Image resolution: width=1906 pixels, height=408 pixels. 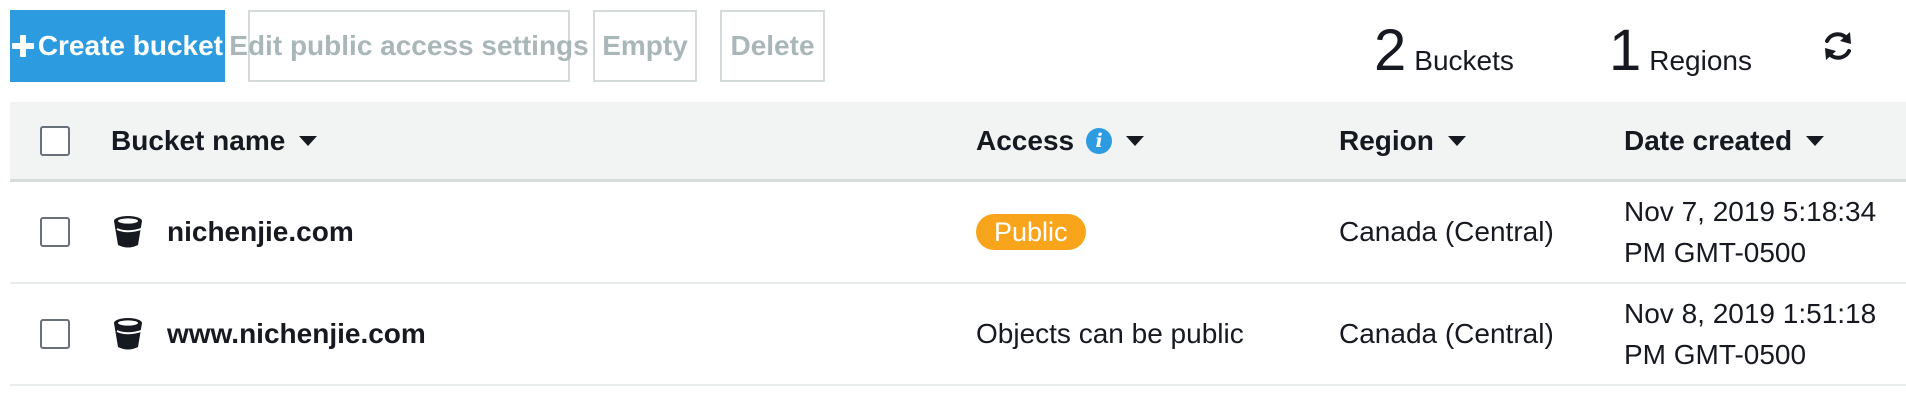 I want to click on column-header-date-created: Date created, so click(x=1724, y=140).